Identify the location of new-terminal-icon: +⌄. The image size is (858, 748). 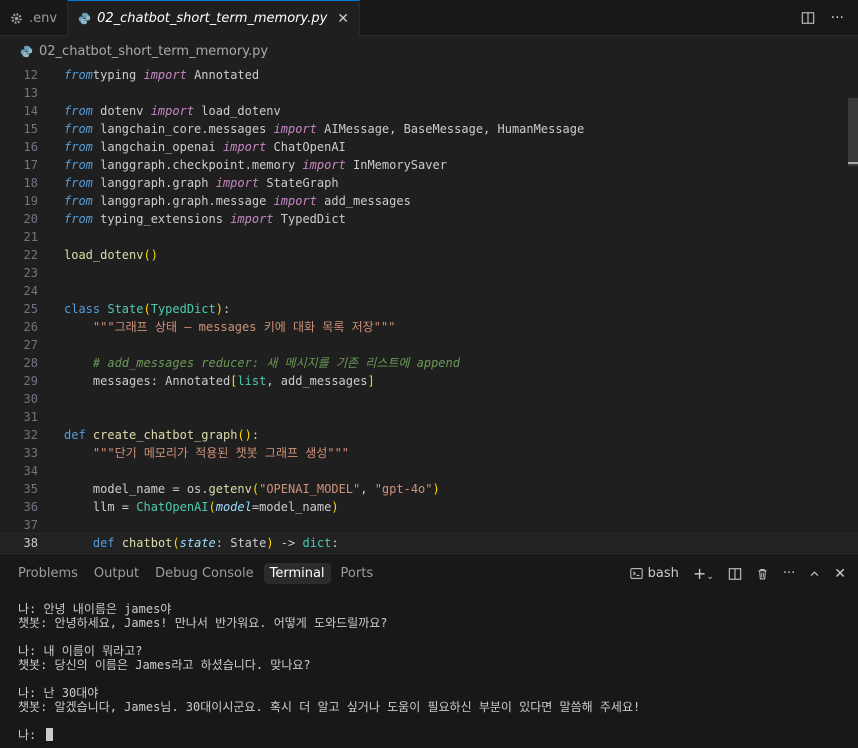
(703, 573).